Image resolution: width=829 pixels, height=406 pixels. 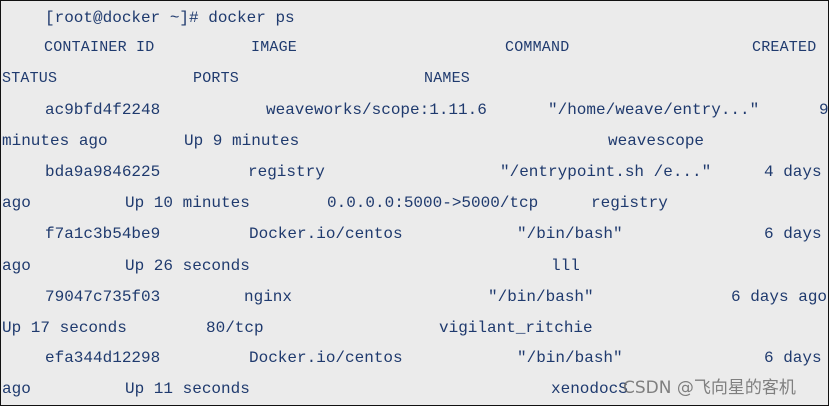 What do you see at coordinates (103, 297) in the screenshot?
I see `container-id: 79047c735f03` at bounding box center [103, 297].